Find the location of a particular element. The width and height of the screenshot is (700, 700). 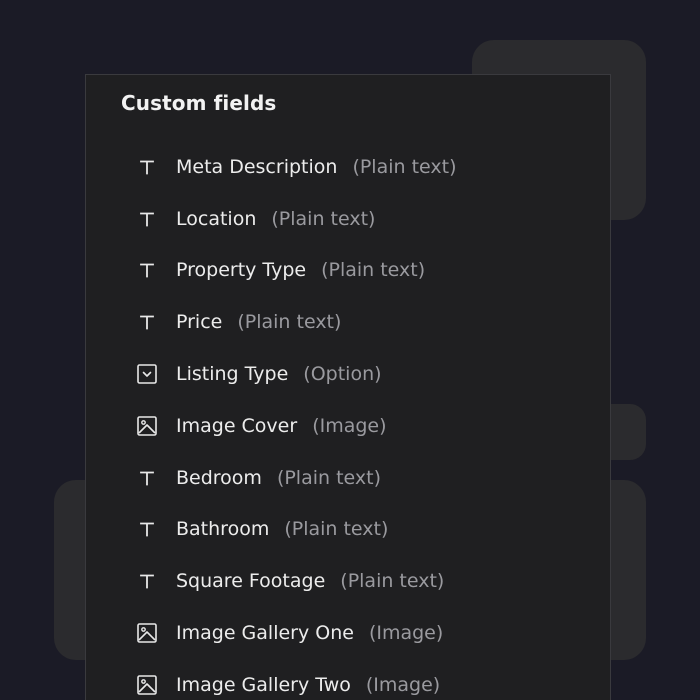

field-name: Image Gallery Two is located at coordinates (263, 684).